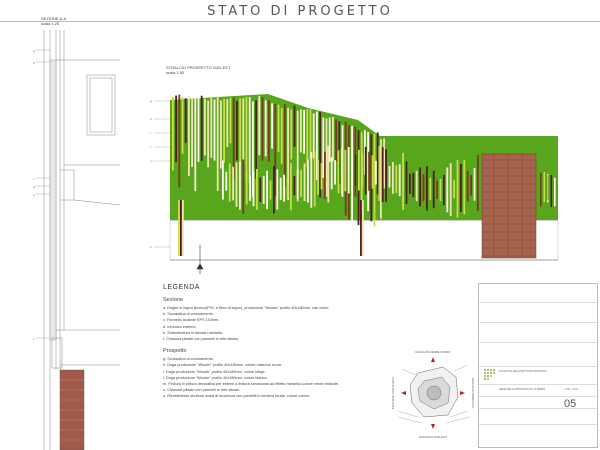 This screenshot has width=600, height=450. I want to click on arrow-marker, so click(403, 393).